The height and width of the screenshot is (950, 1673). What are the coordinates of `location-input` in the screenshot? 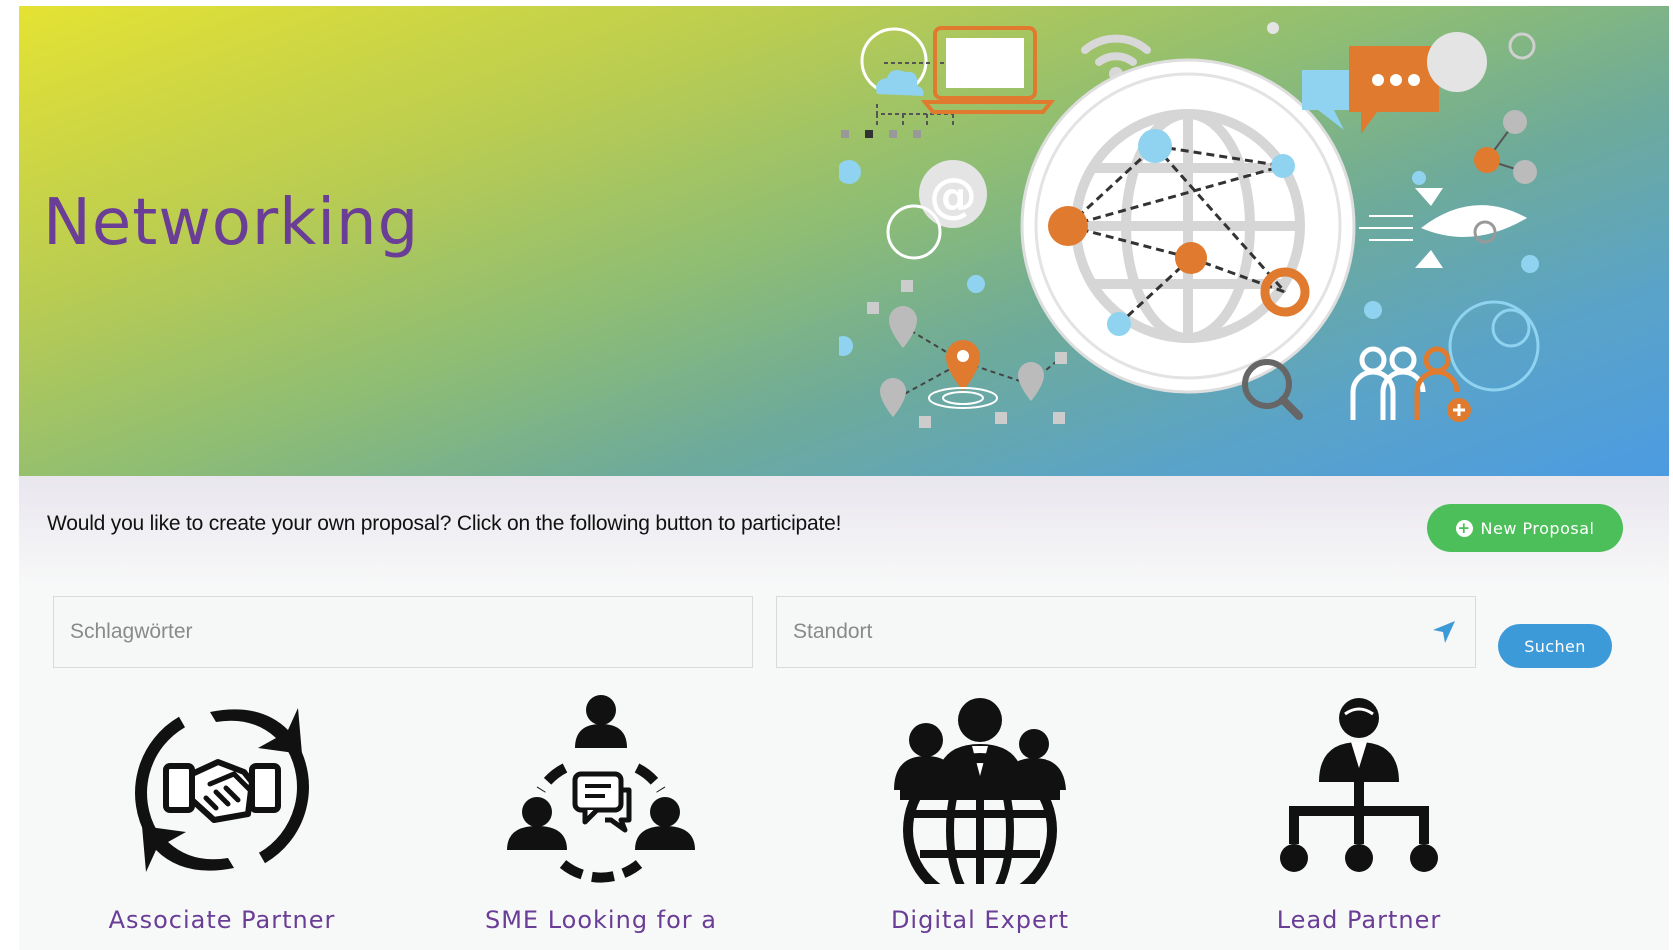 It's located at (1126, 632).